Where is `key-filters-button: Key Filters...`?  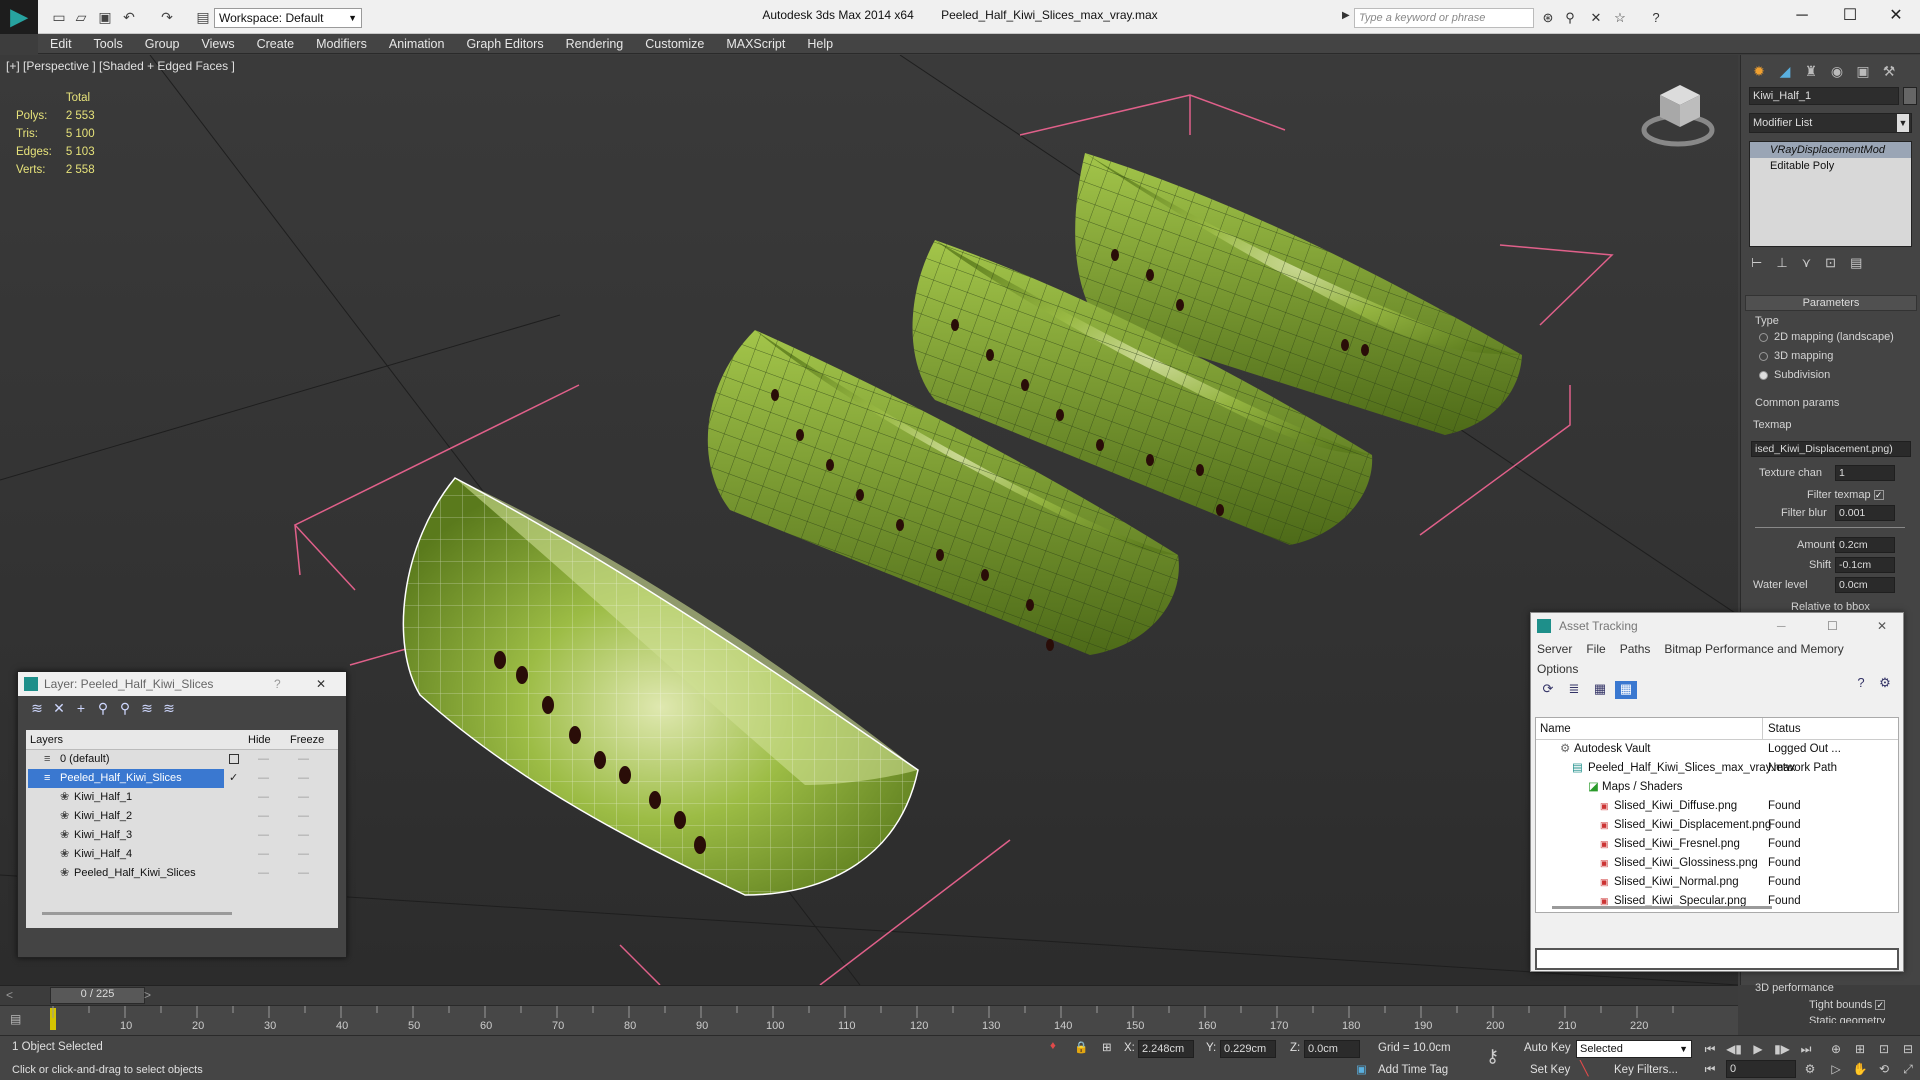
key-filters-button: Key Filters... is located at coordinates (1646, 1070).